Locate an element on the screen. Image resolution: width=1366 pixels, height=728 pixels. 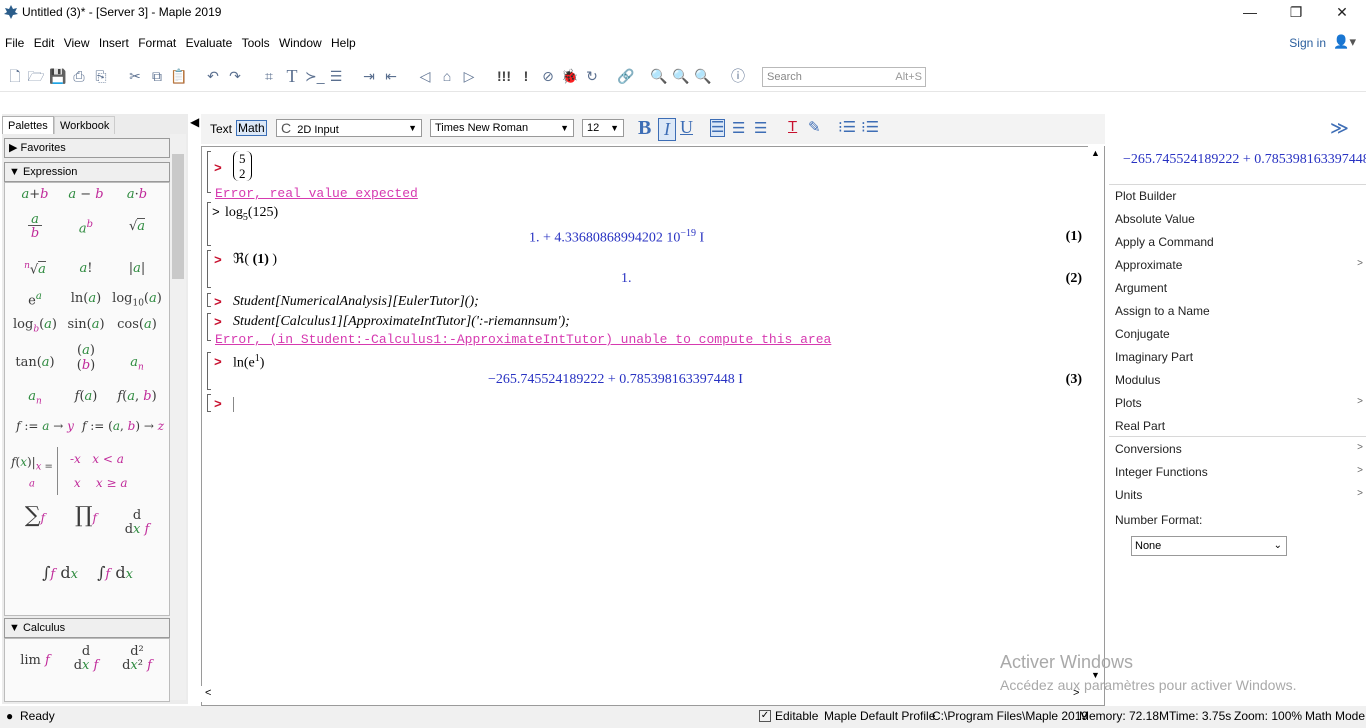
context-absolute-value: Absolute Value is located at coordinates (1240, 219).